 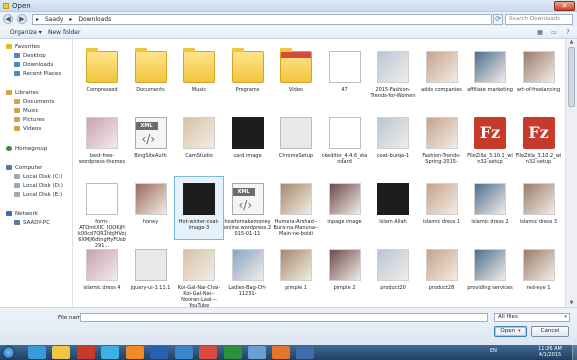 I want to click on sidebar-libraries: Libraries, so click(x=22, y=93).